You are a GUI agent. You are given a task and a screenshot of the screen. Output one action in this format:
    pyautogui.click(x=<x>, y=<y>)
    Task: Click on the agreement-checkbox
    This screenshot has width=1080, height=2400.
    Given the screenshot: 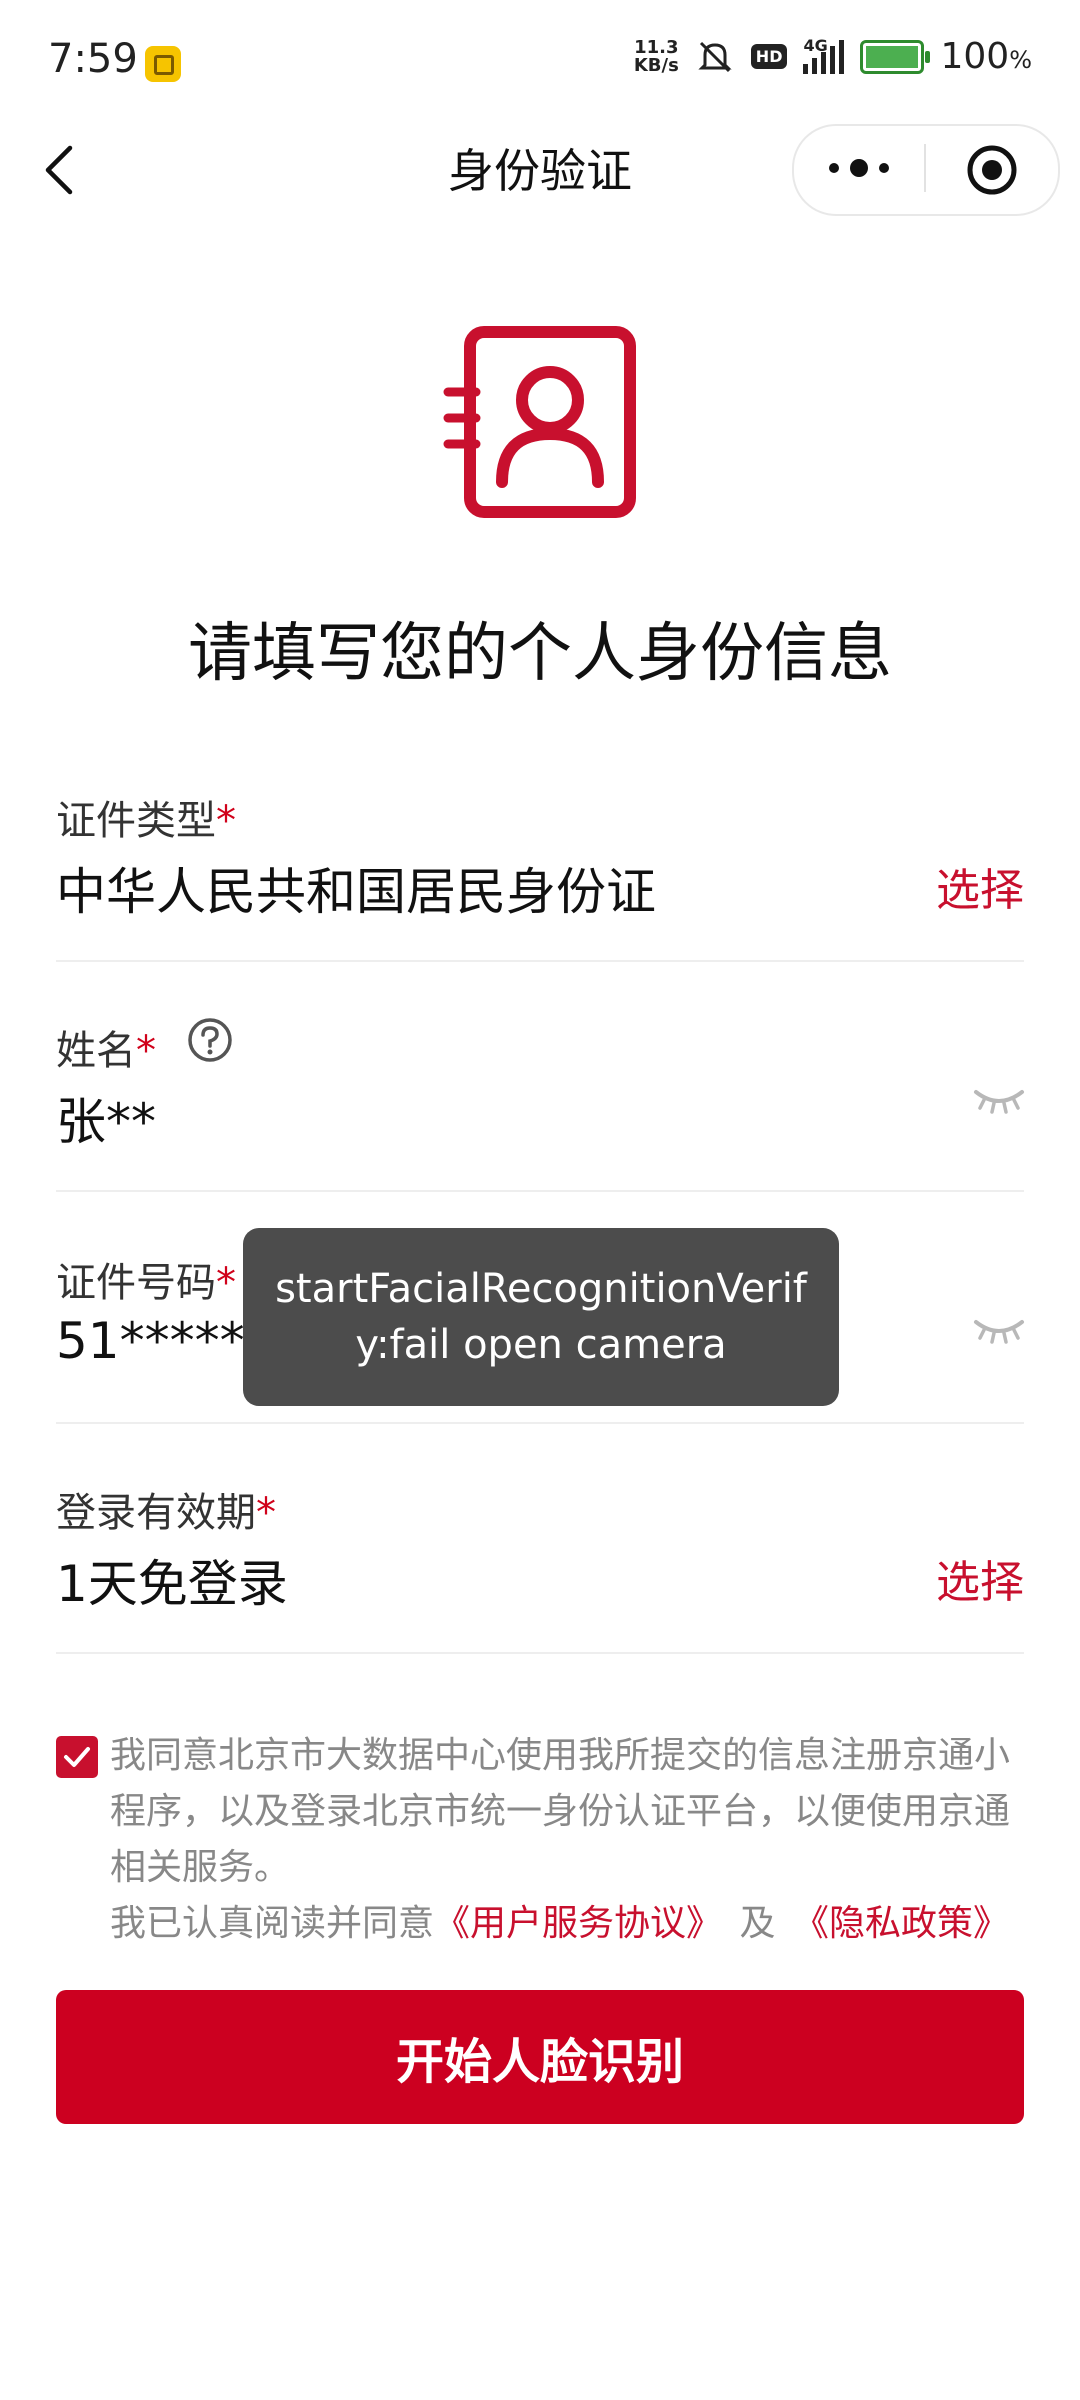 What is the action you would take?
    pyautogui.click(x=77, y=1757)
    